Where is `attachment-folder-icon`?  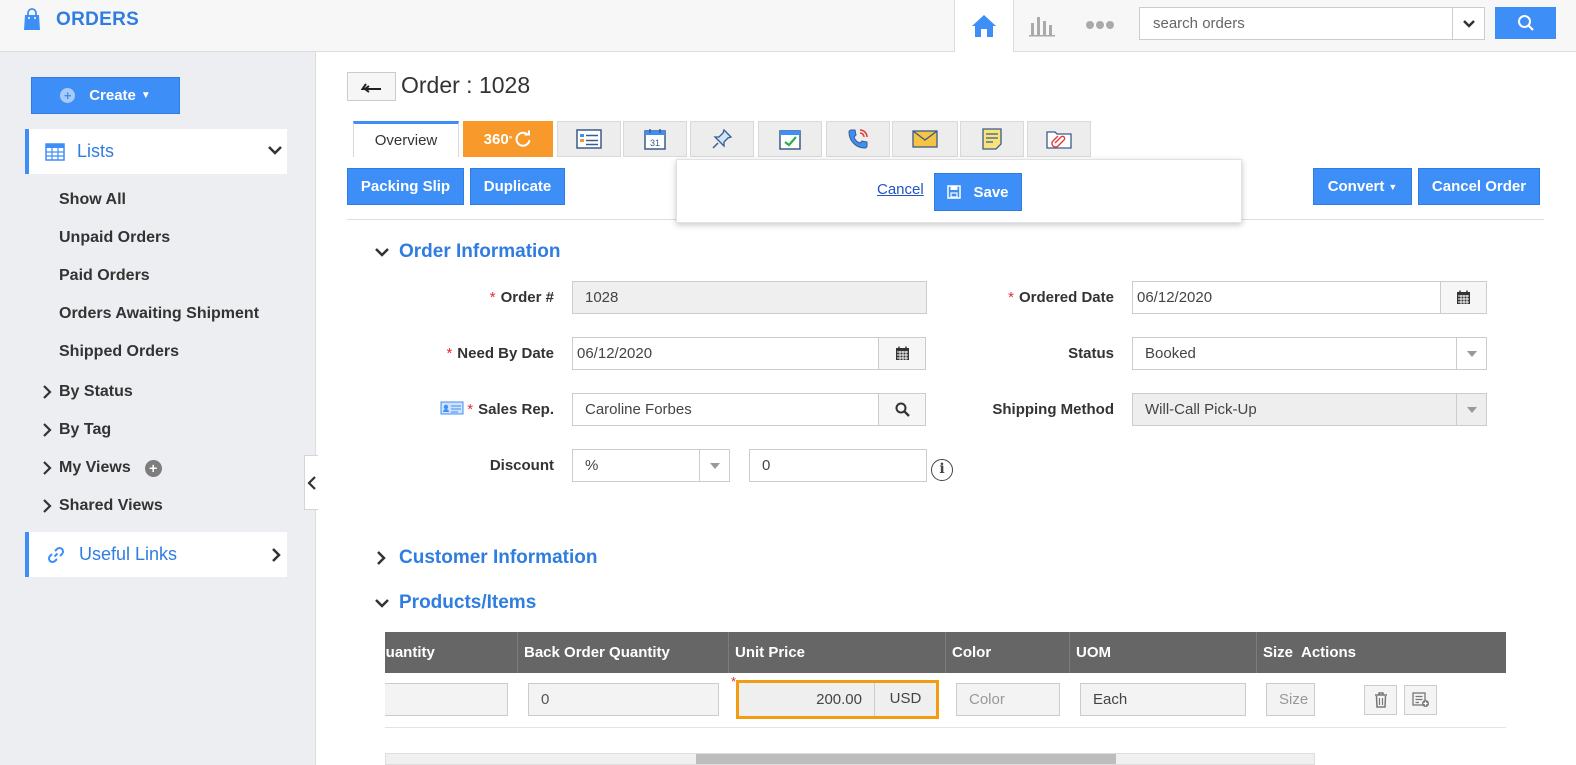
attachment-folder-icon is located at coordinates (1059, 140).